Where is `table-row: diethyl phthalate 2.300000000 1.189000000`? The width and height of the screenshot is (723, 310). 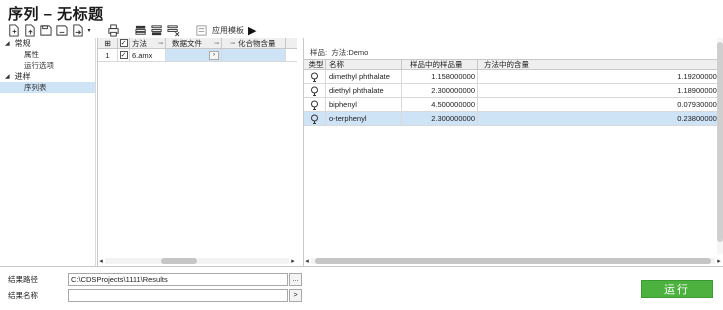
table-row: diethyl phthalate 2.300000000 1.189000000 is located at coordinates (513, 91).